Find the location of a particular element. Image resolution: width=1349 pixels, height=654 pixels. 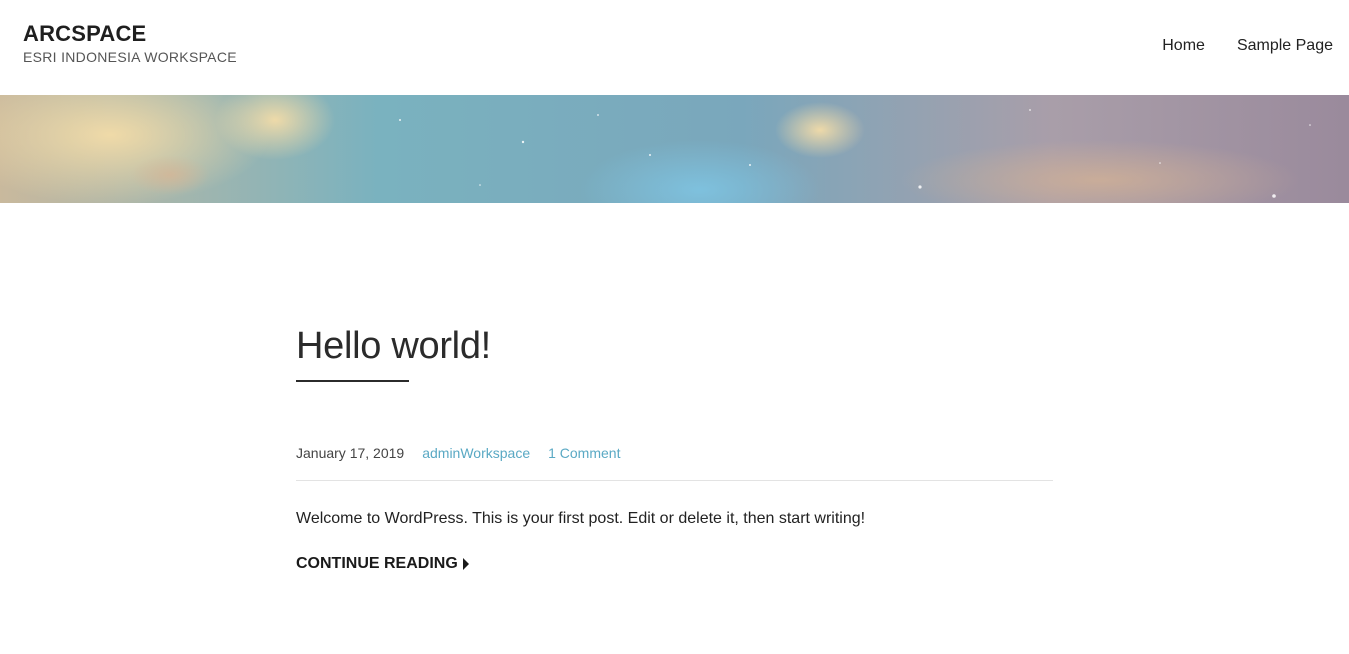

title-underline is located at coordinates (352, 381).